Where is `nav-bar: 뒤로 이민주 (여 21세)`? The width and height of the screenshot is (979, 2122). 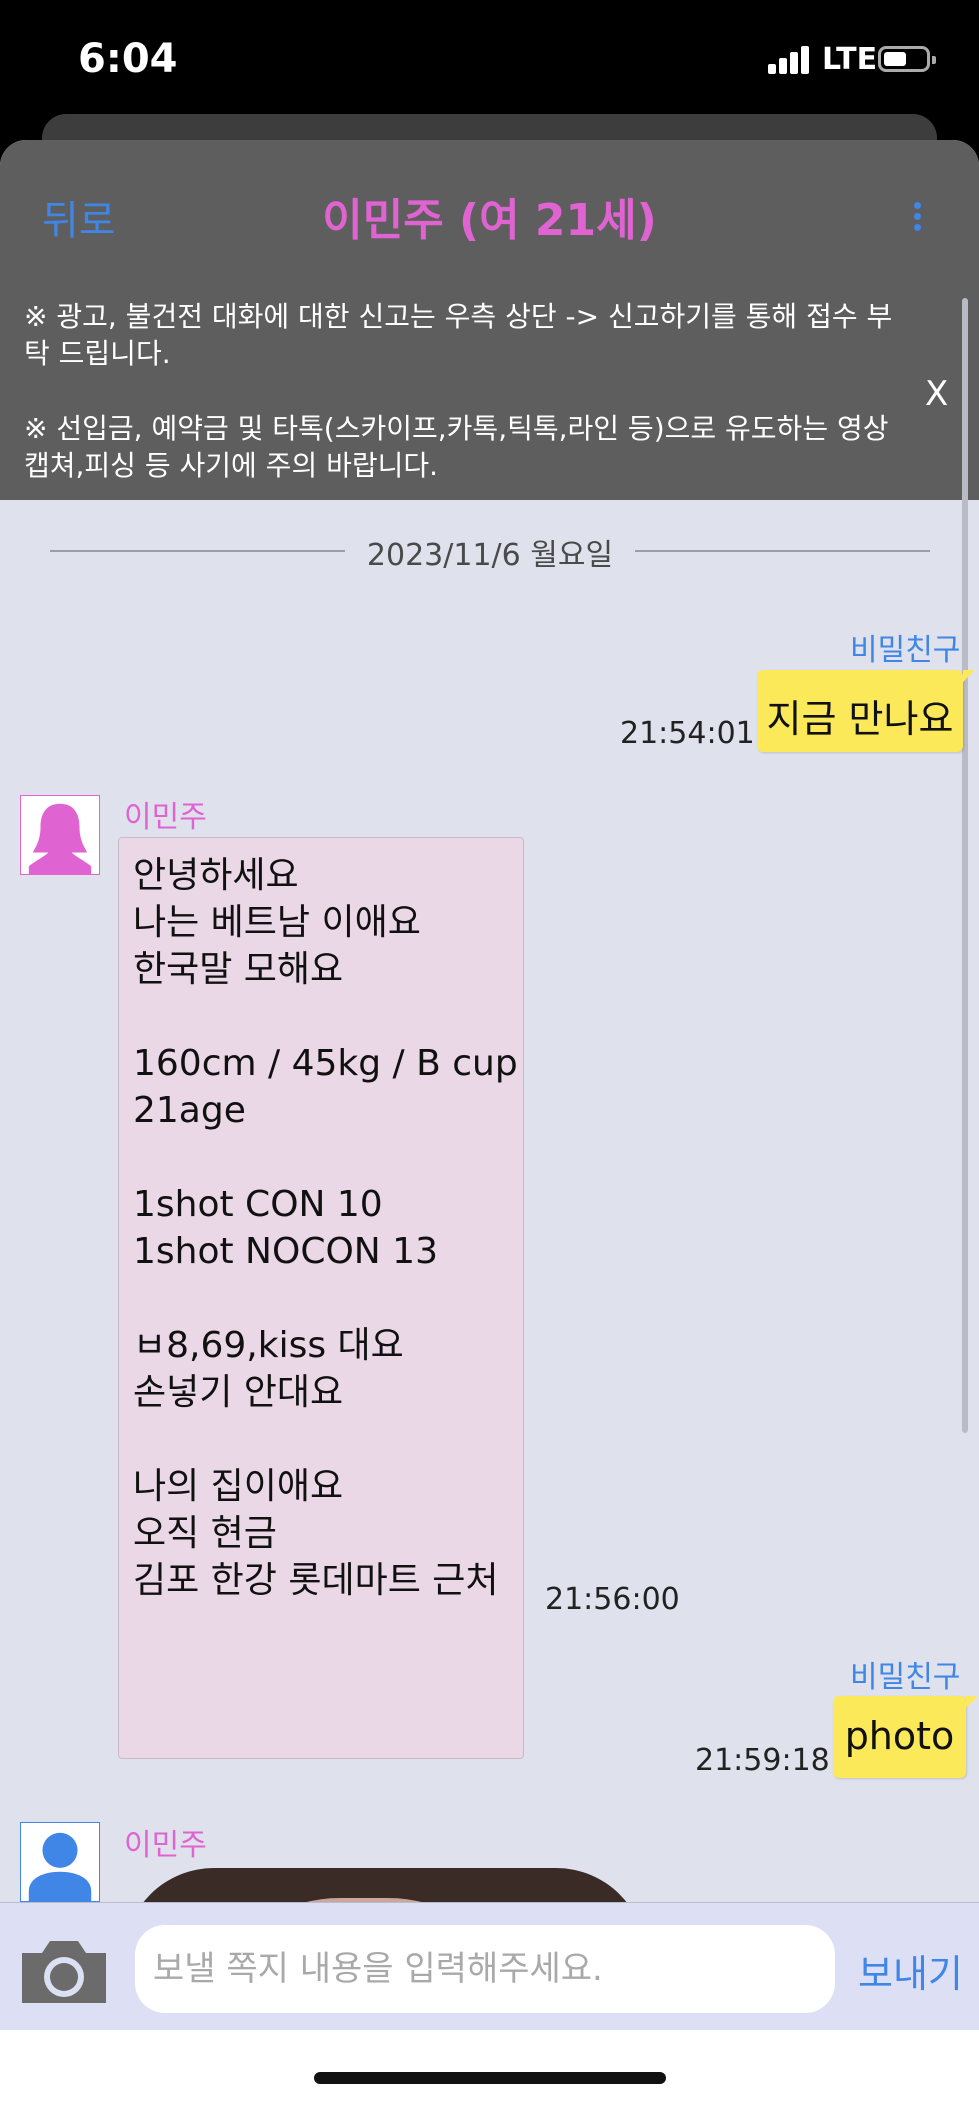 nav-bar: 뒤로 이민주 (여 21세) is located at coordinates (489, 214).